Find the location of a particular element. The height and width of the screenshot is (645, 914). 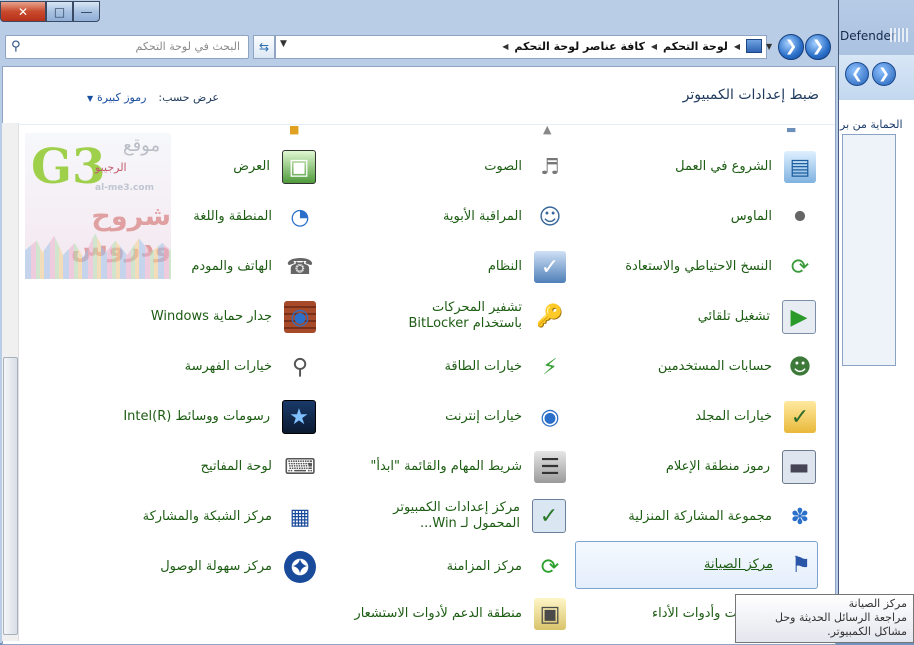

sensors-icon: ▣ is located at coordinates (550, 614).